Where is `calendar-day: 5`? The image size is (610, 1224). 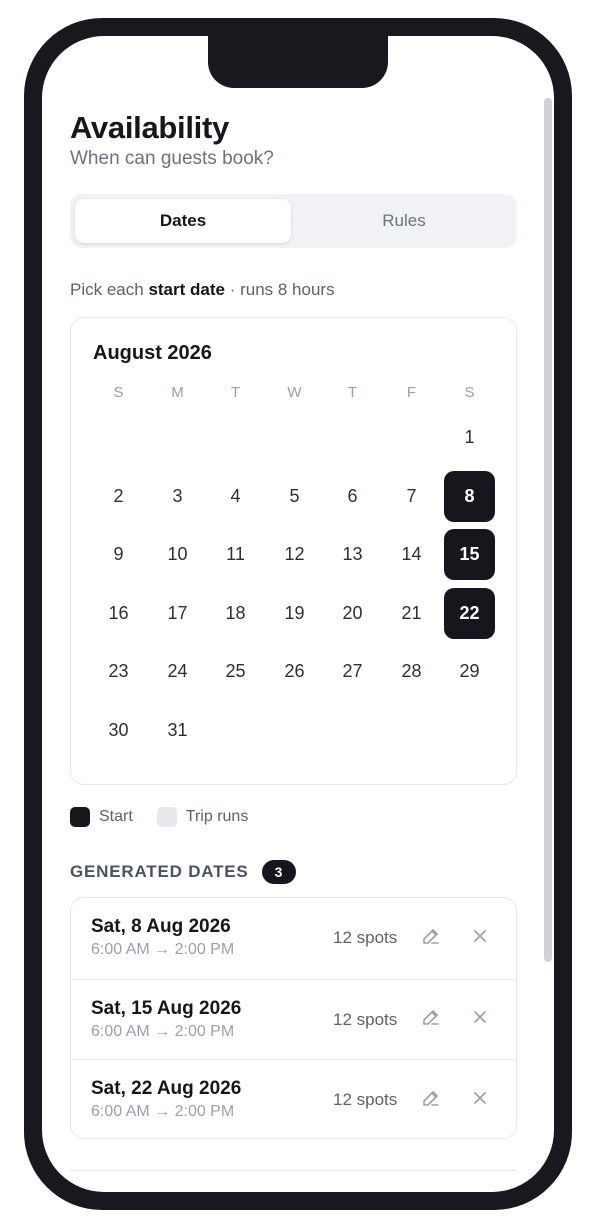 calendar-day: 5 is located at coordinates (294, 496).